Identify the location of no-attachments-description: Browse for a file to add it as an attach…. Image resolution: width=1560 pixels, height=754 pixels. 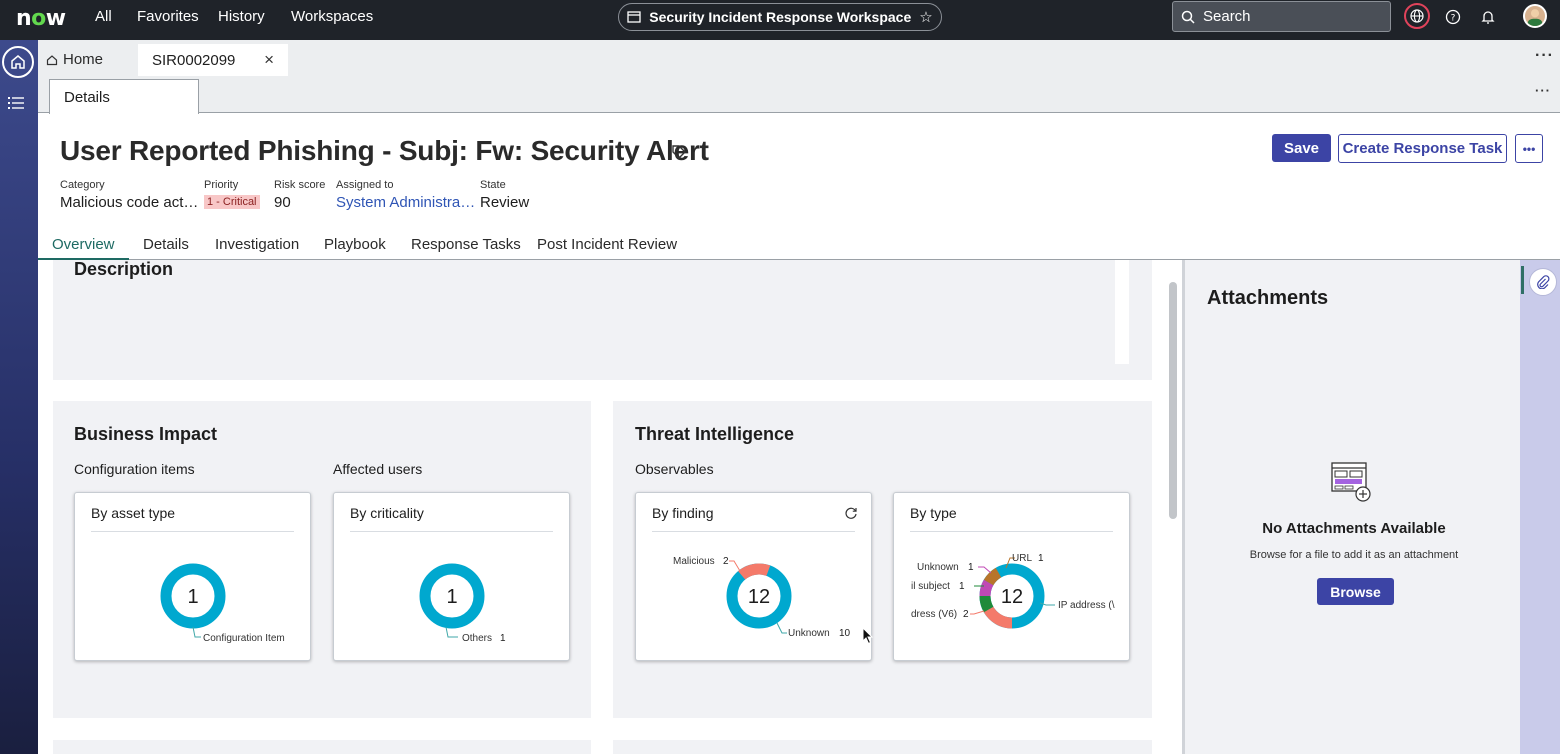
(1354, 555).